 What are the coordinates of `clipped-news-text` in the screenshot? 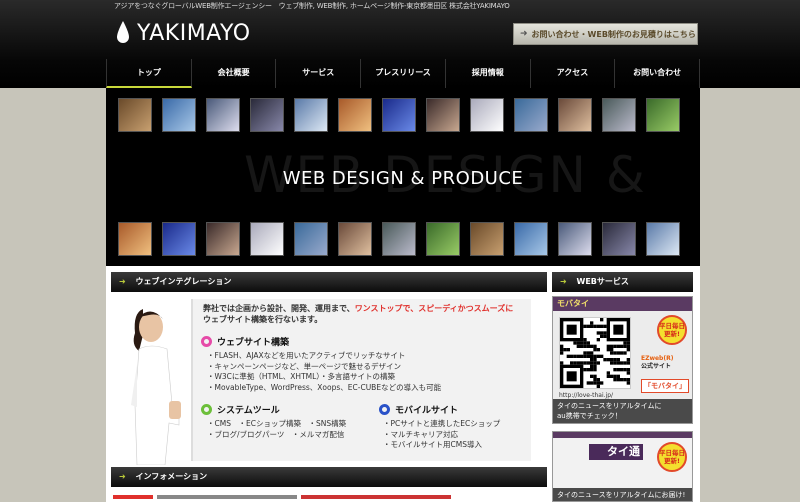 It's located at (282, 497).